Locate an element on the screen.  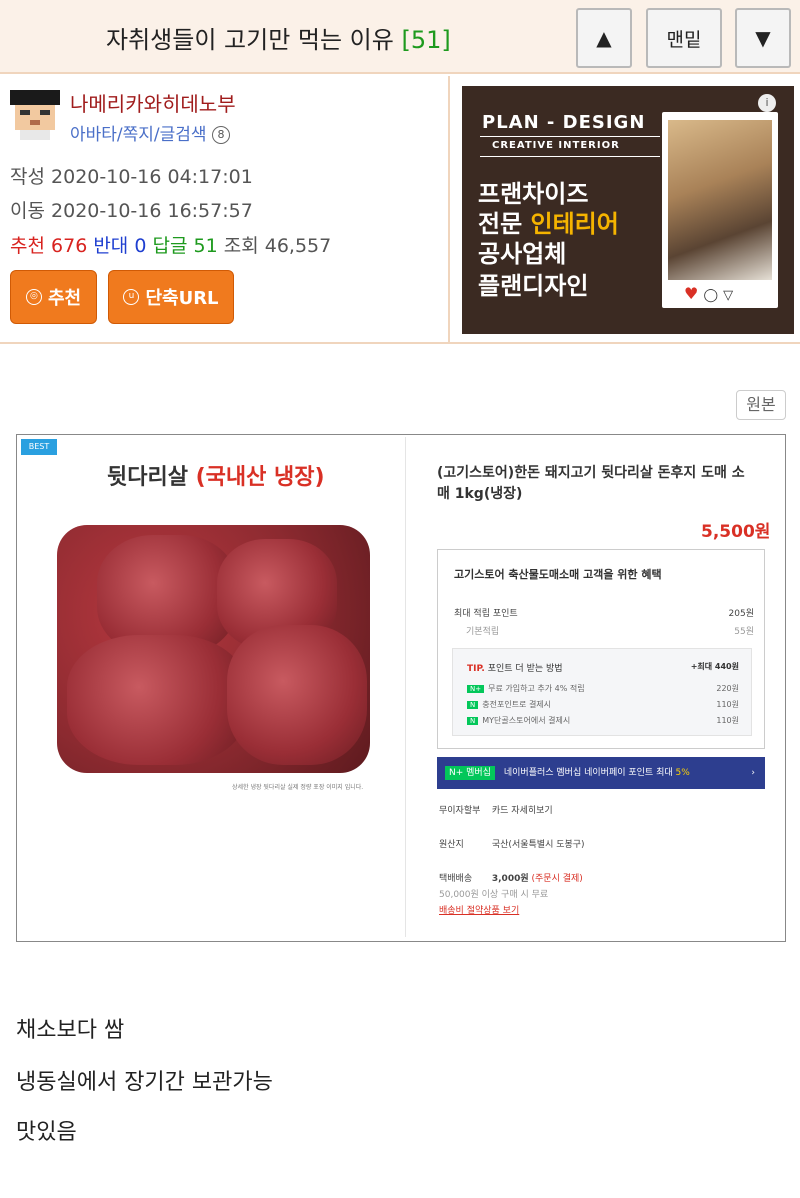
installment-link: 카드 자세히보기 is located at coordinates (522, 811).